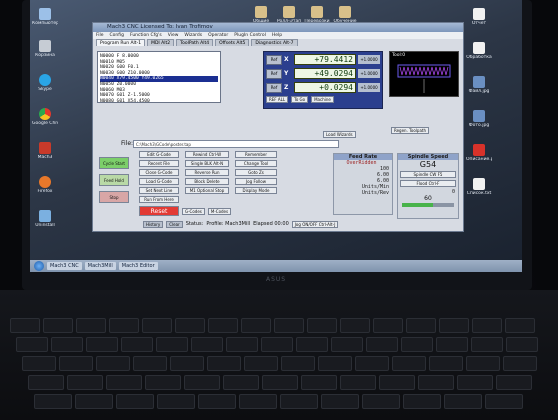  I want to click on display-mode-button: Display Mode, so click(256, 190).